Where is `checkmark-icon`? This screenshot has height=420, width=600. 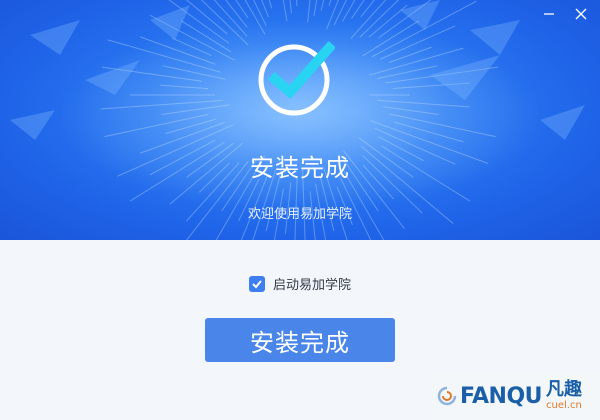 checkmark-icon is located at coordinates (257, 283).